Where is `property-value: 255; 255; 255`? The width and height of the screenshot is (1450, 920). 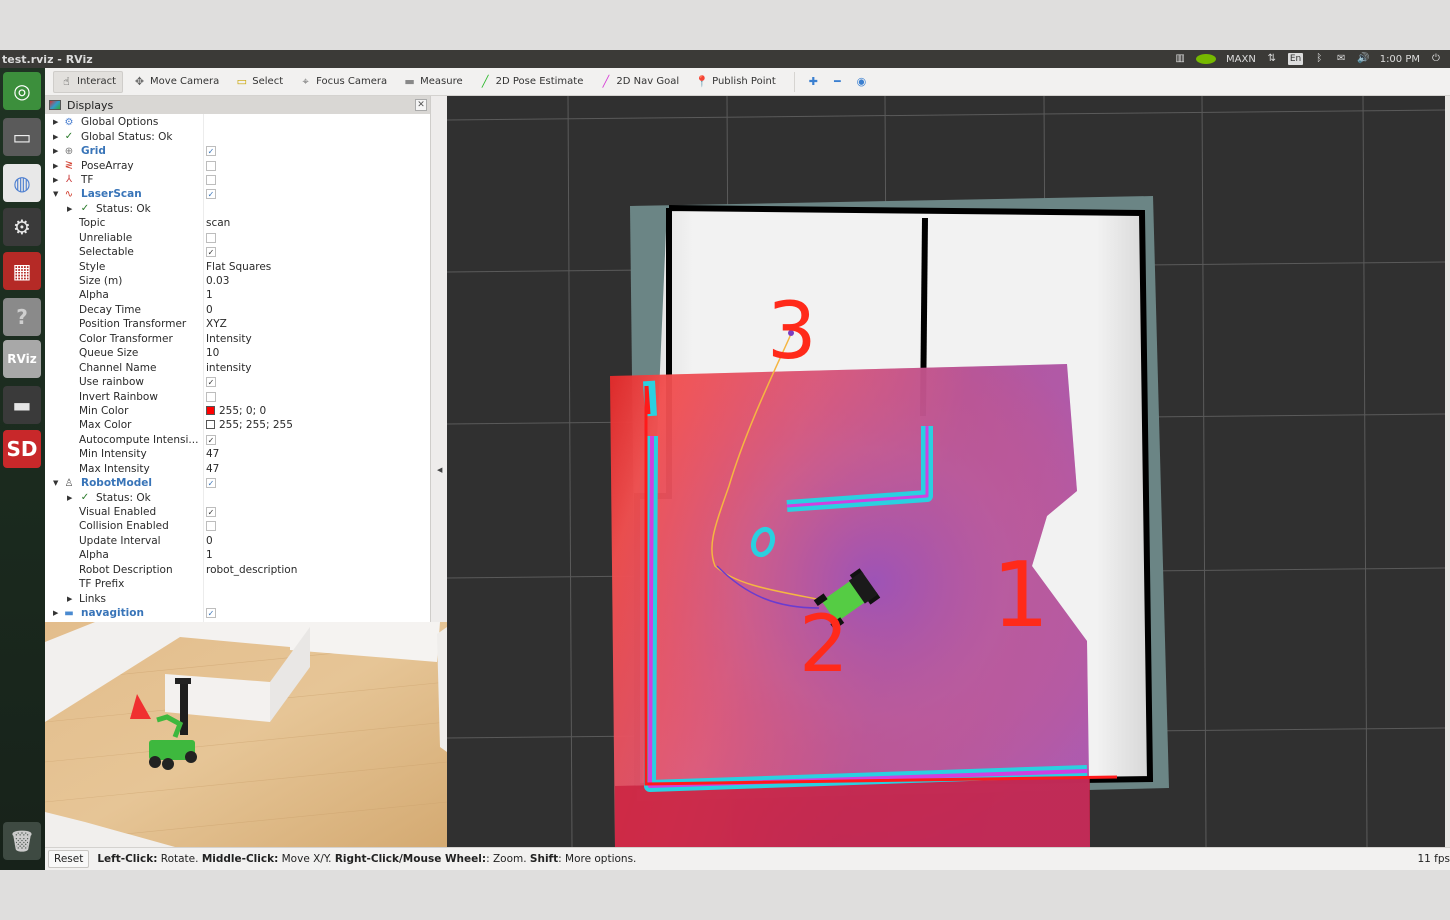 property-value: 255; 255; 255 is located at coordinates (249, 425).